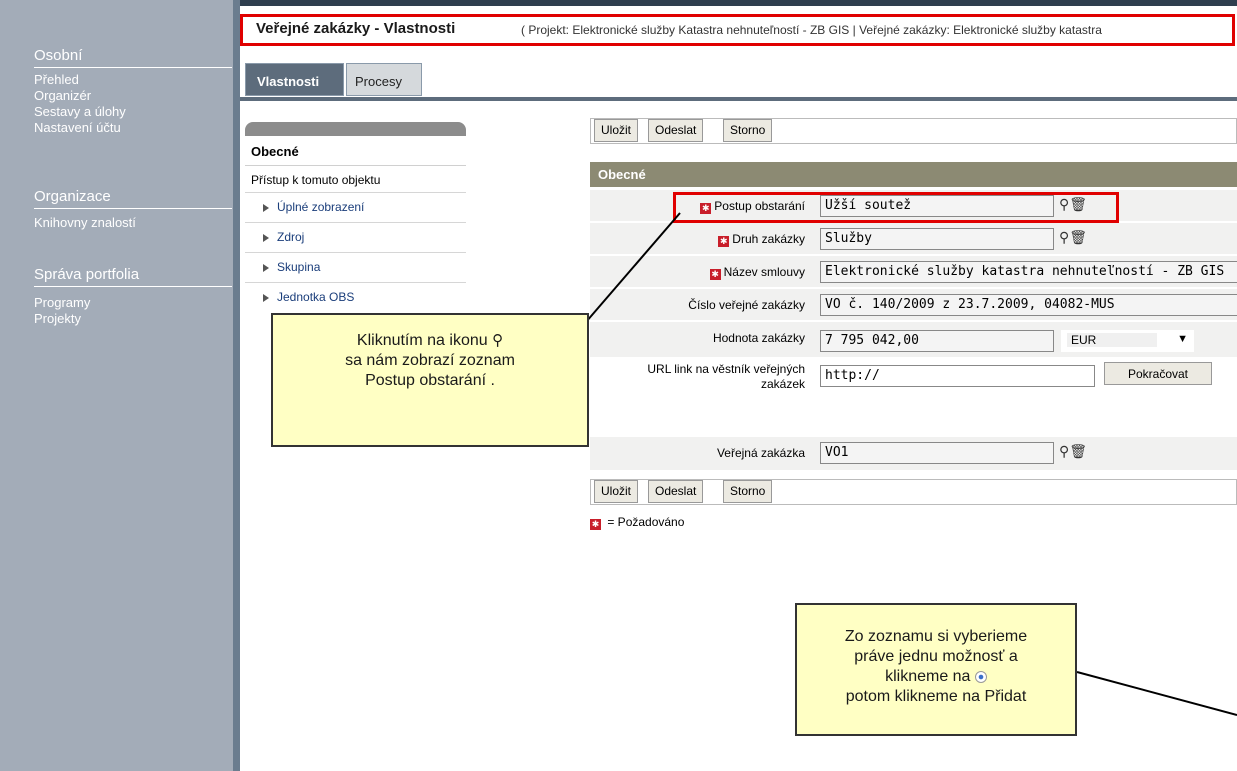 This screenshot has width=1237, height=771. Describe the element at coordinates (430, 360) in the screenshot. I see `callout-line: sa nám zobrazí zoznam` at that location.